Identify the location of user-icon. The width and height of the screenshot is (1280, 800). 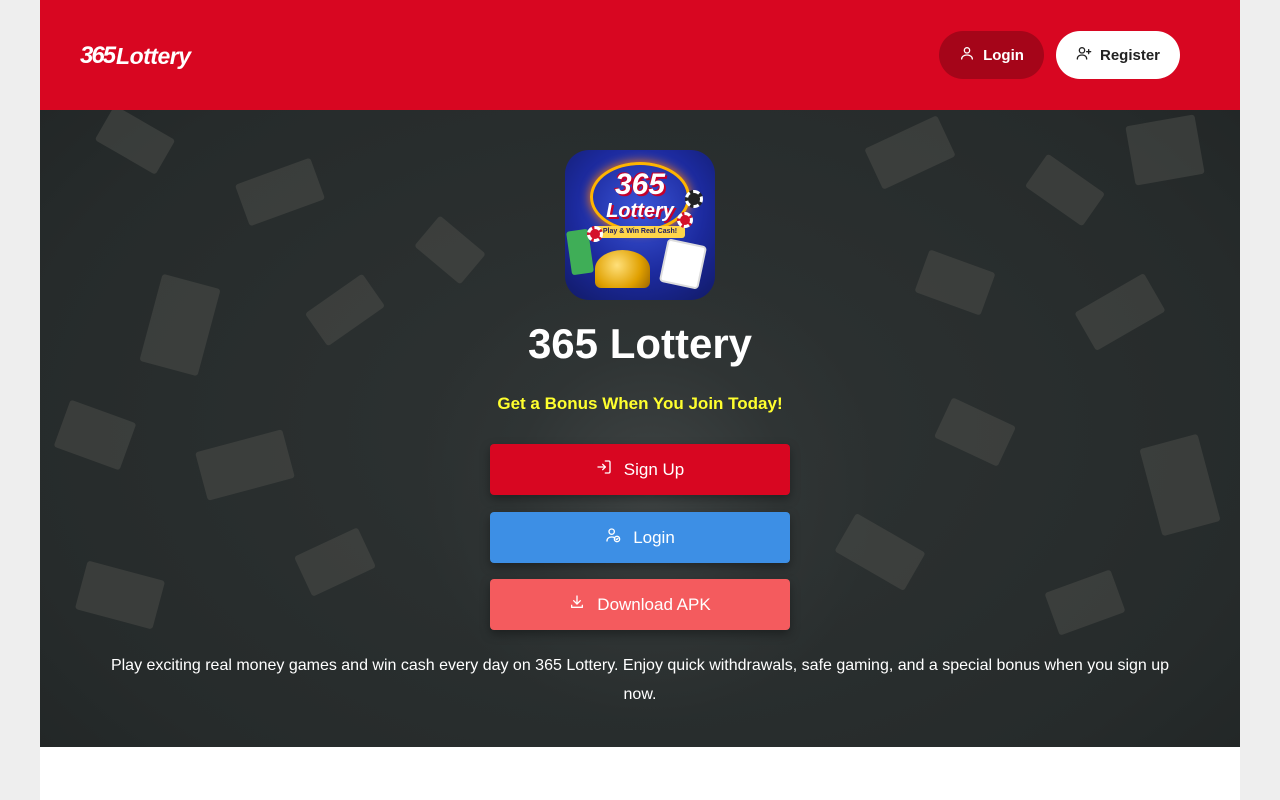
(967, 55).